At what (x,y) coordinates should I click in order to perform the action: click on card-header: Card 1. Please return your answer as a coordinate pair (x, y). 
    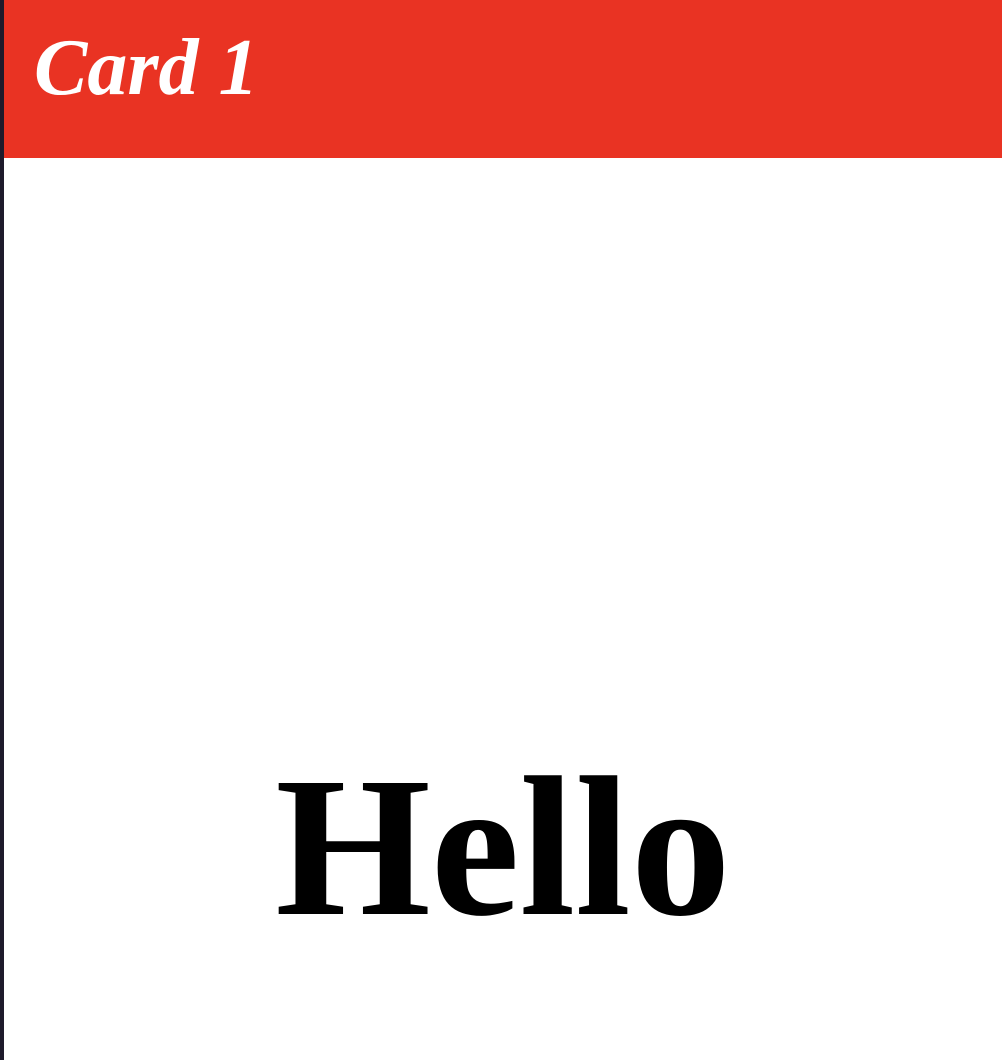
    Looking at the image, I should click on (503, 79).